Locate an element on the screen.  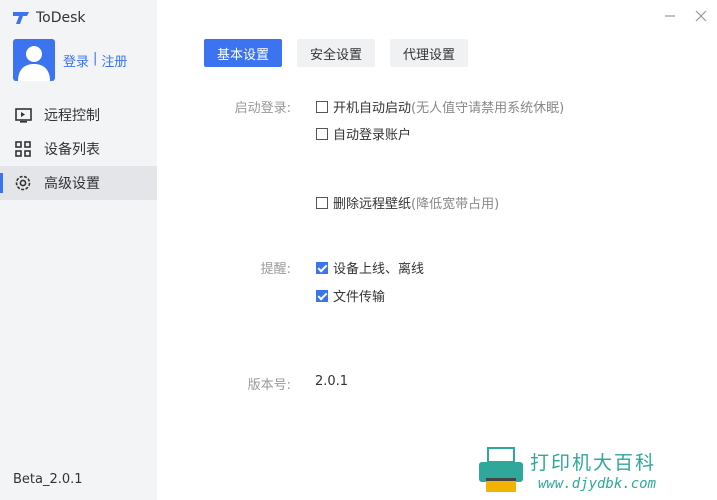
device-online-label: 设备上线、离线 is located at coordinates (379, 269).